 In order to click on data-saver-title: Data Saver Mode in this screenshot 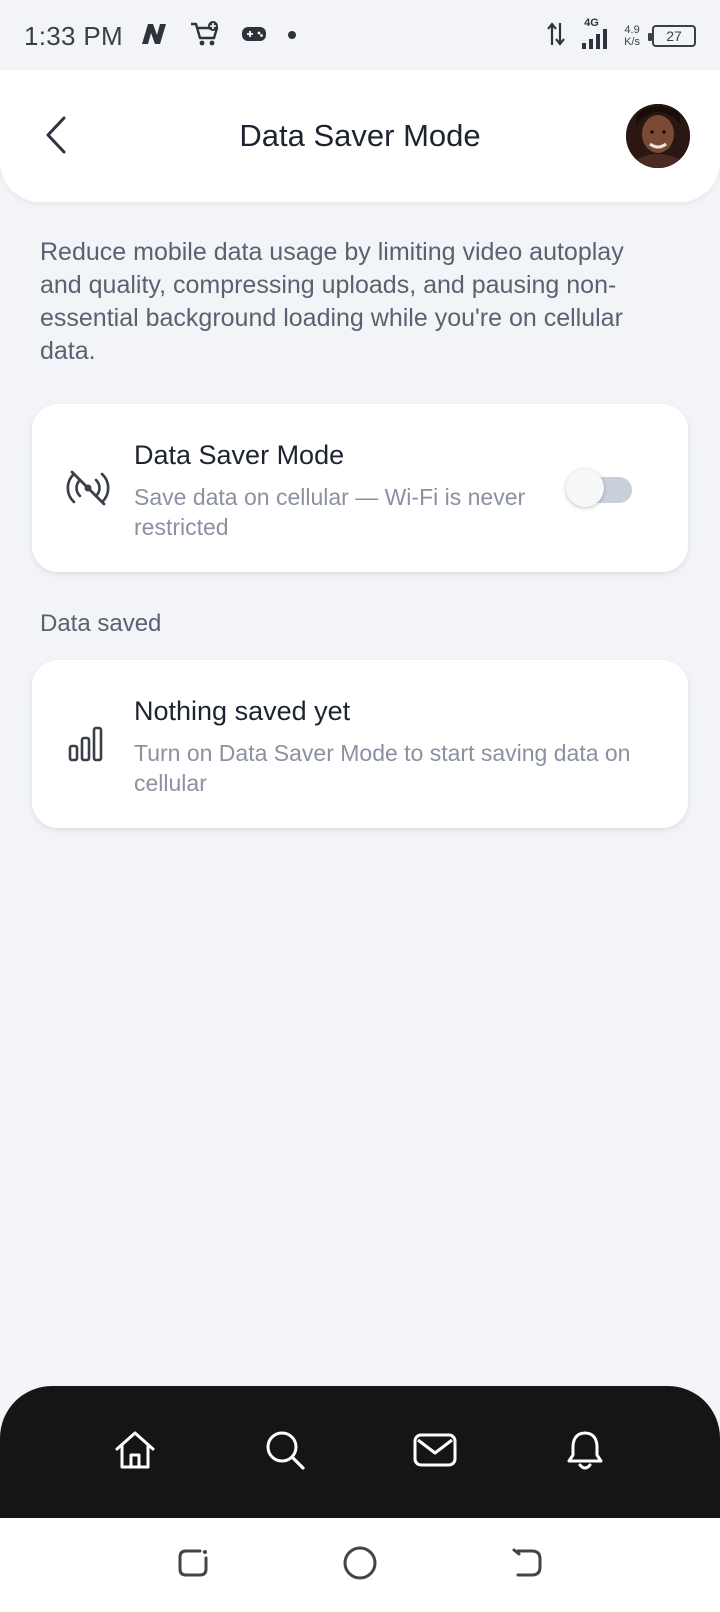, I will do `click(239, 455)`.